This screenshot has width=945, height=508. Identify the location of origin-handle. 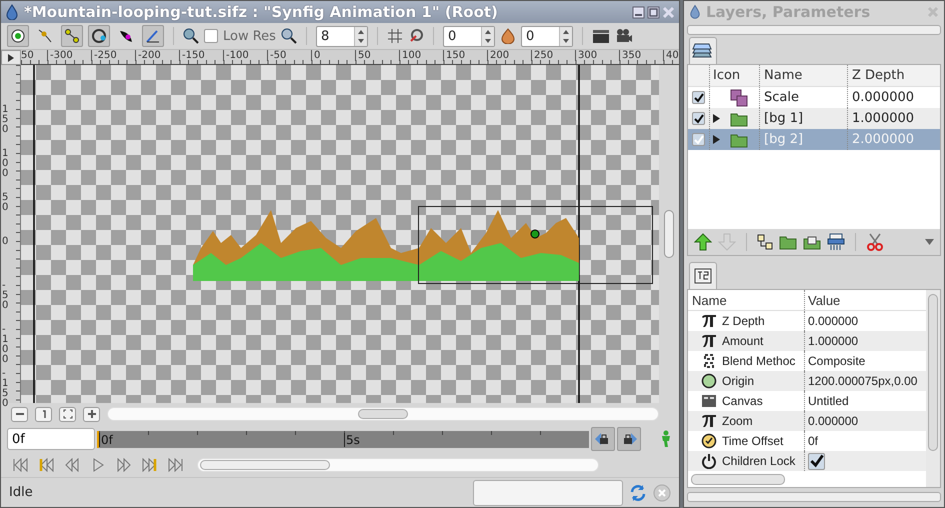
(535, 234).